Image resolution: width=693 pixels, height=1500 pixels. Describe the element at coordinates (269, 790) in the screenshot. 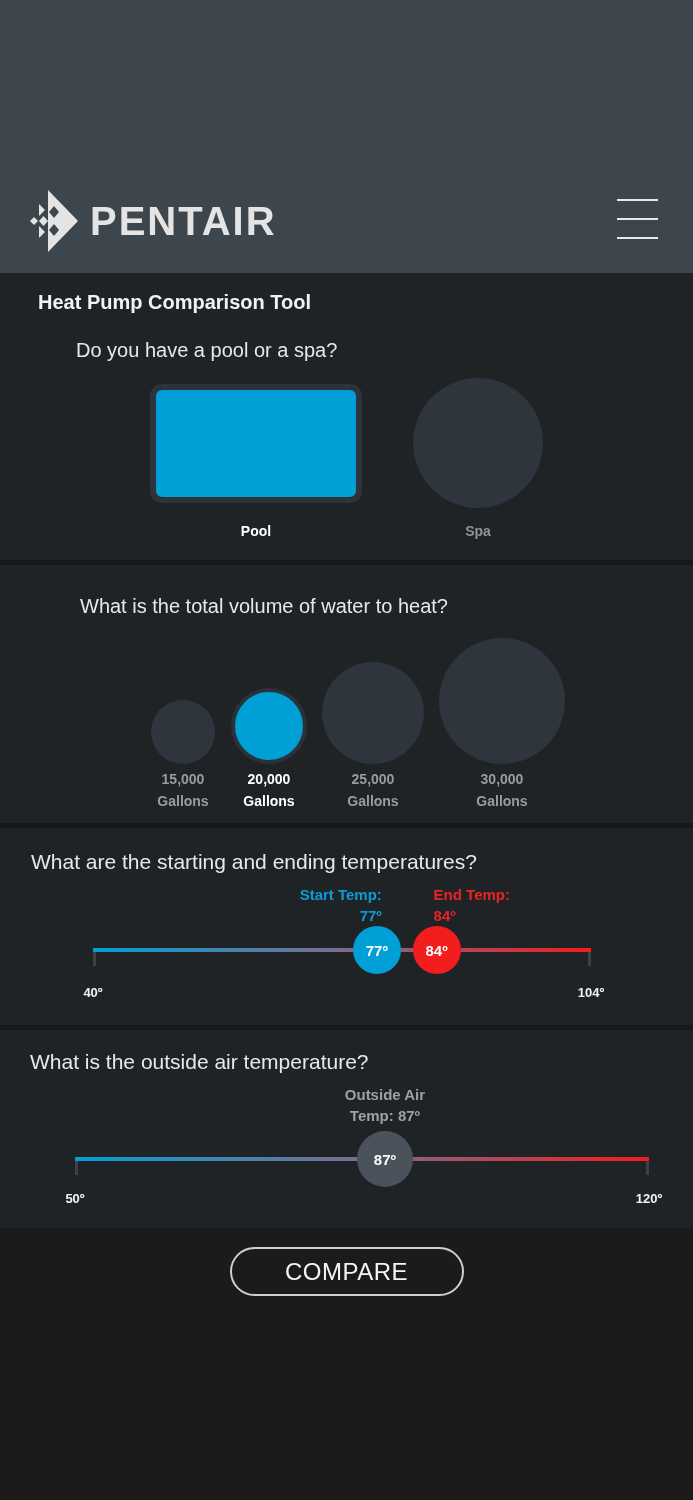

I see `option-label: 20,000 Gallons` at that location.